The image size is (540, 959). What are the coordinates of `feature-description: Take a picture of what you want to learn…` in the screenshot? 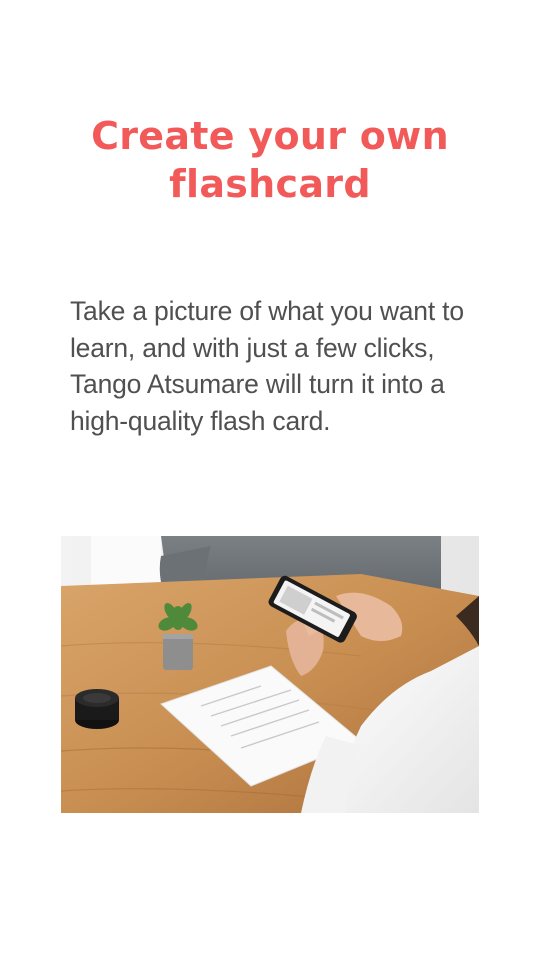 It's located at (267, 366).